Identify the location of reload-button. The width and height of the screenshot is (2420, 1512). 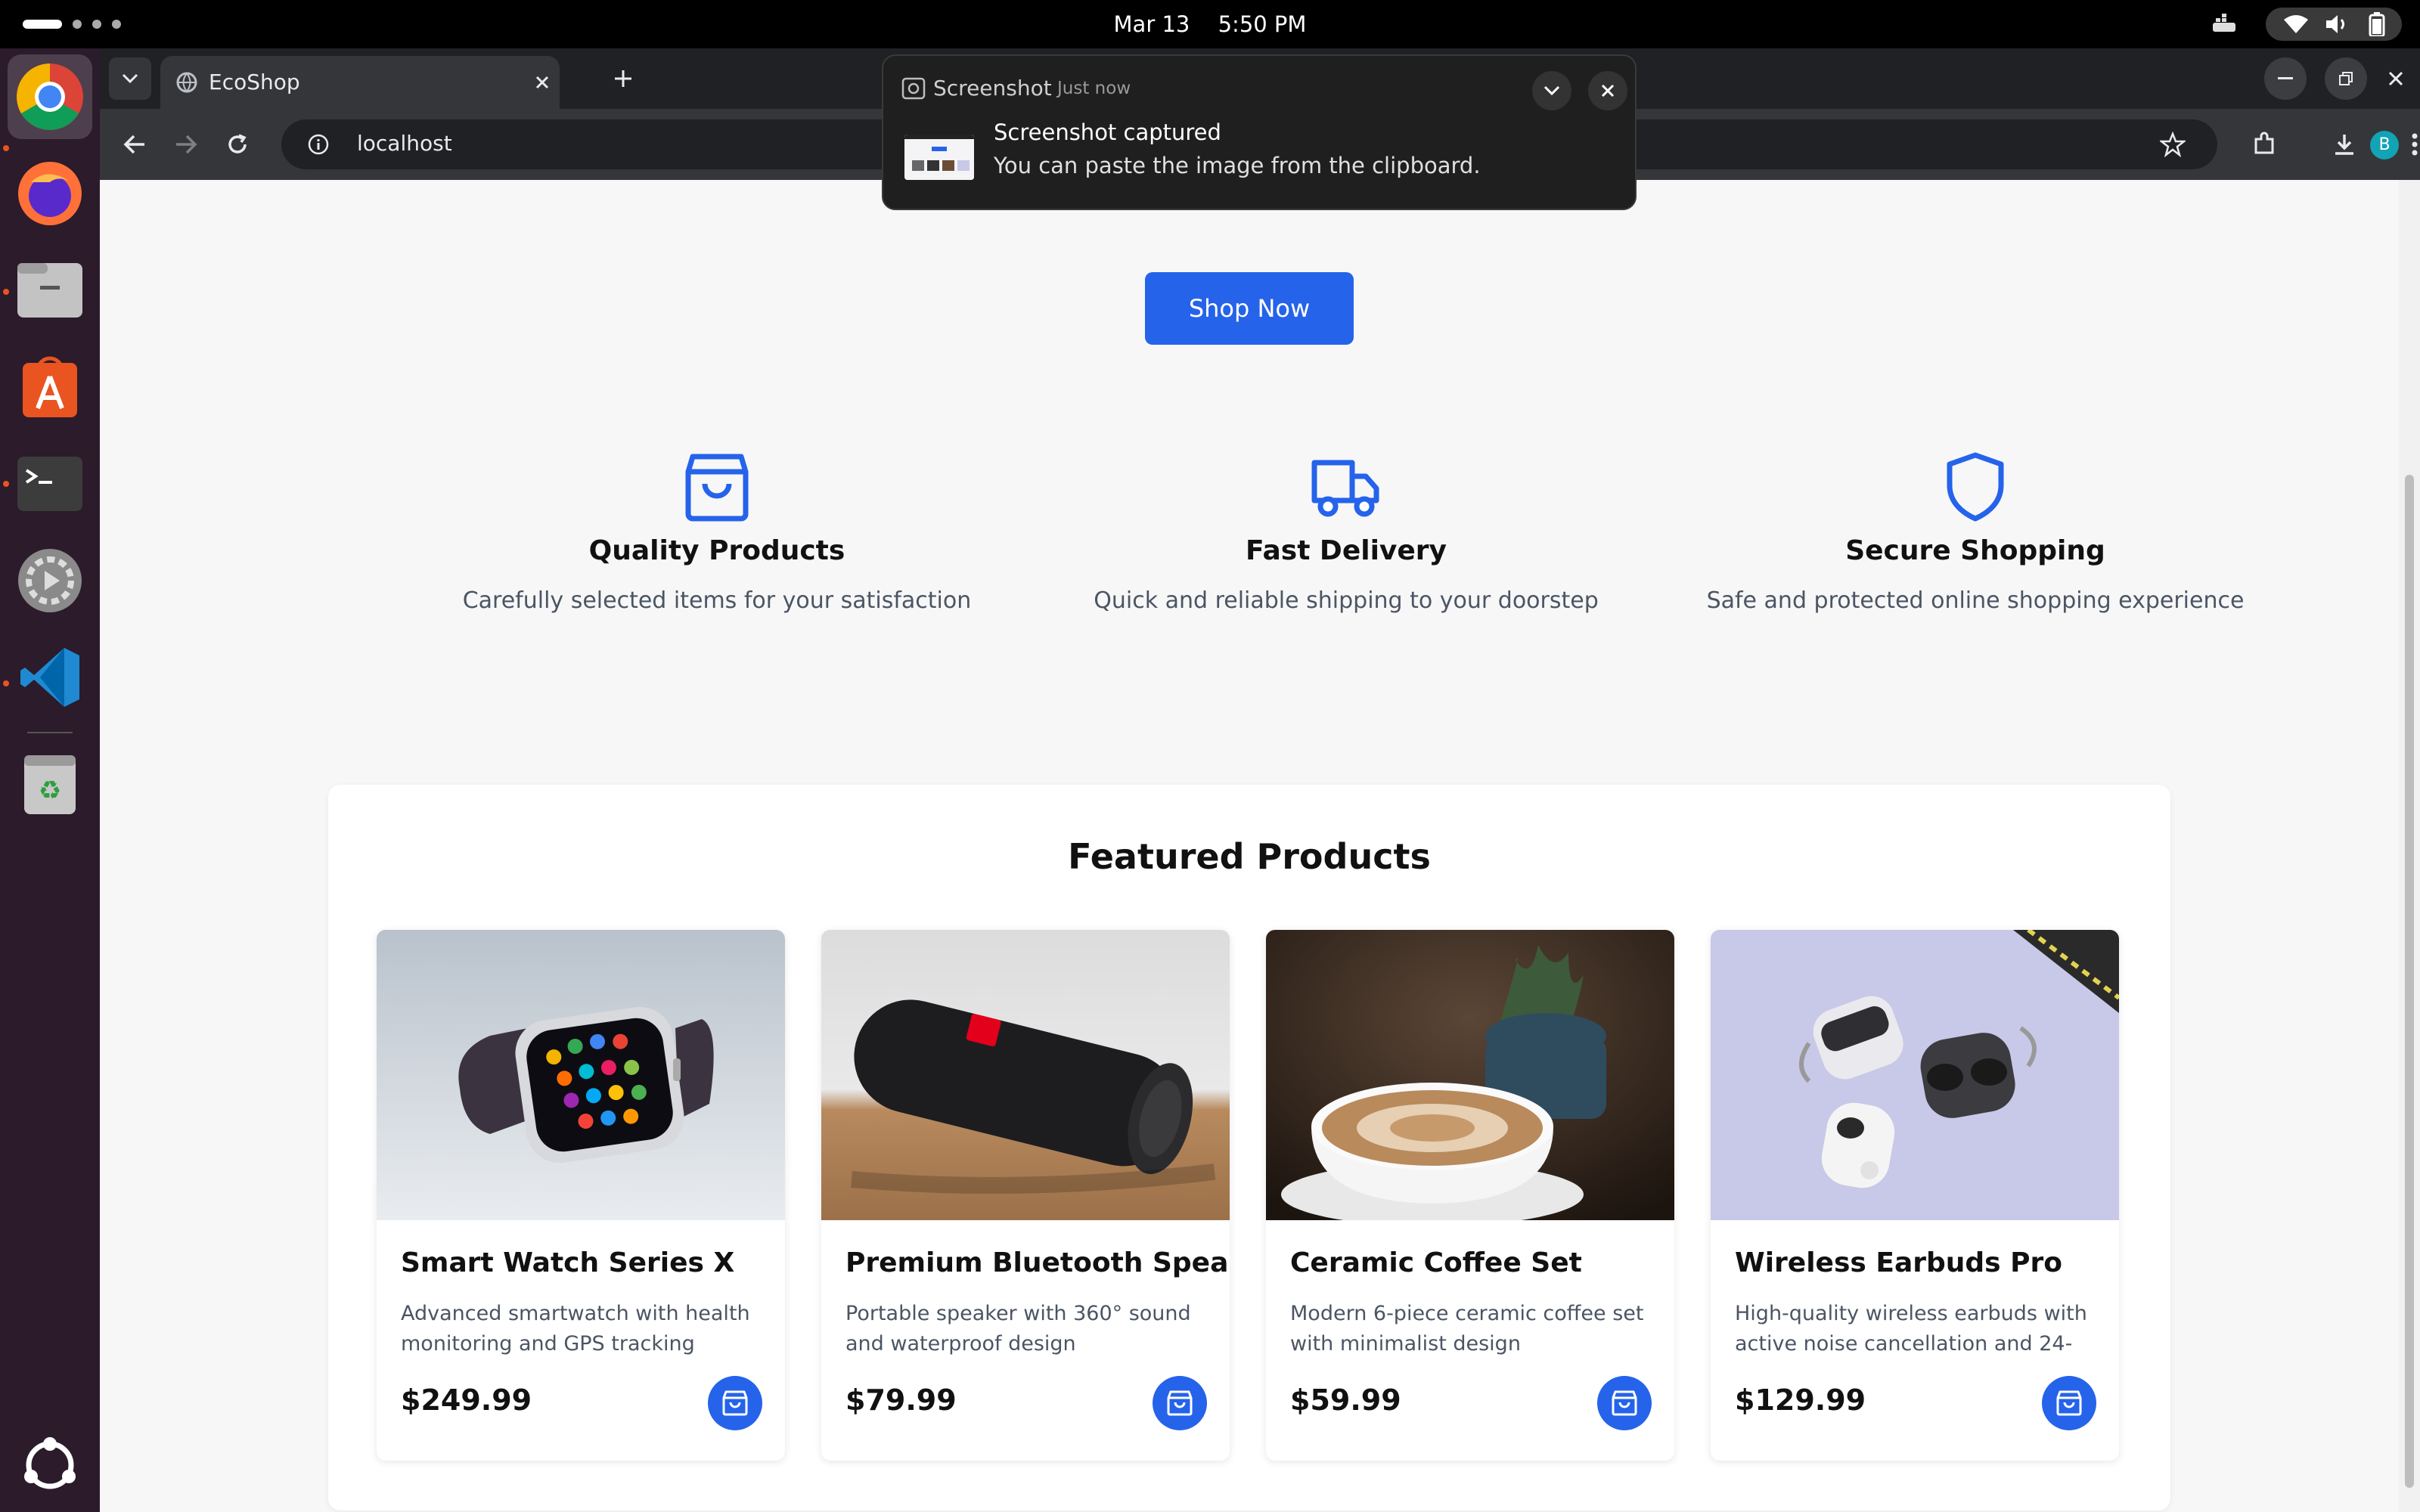
(237, 144).